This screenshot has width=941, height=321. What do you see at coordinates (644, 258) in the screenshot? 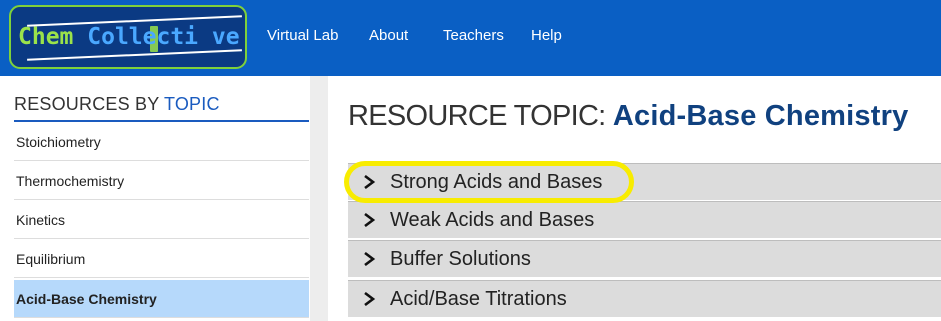
I see `accordion-buffer-solutions: Buffer Solutions` at bounding box center [644, 258].